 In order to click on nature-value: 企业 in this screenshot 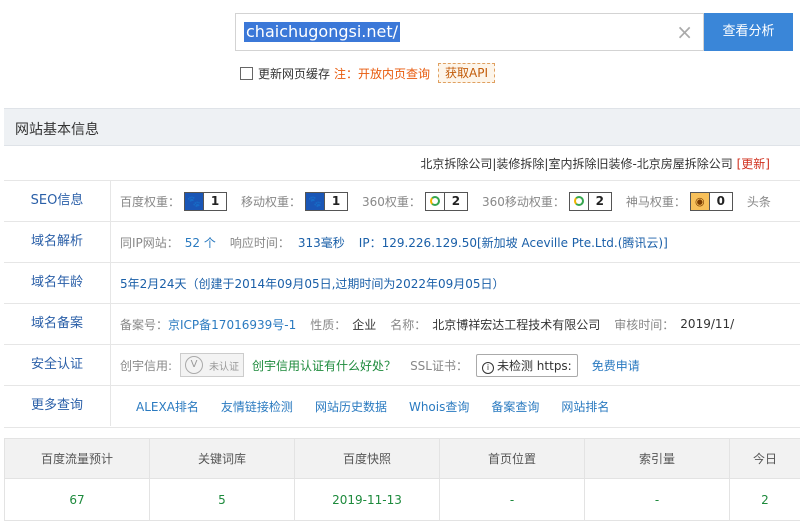, I will do `click(364, 324)`.